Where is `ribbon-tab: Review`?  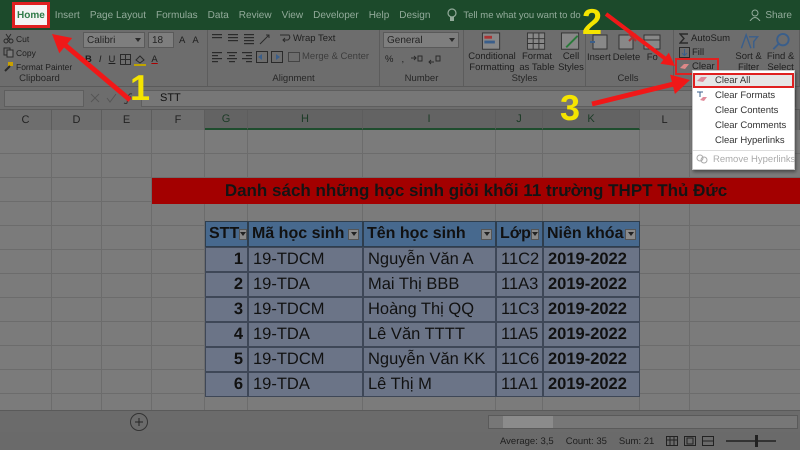 ribbon-tab: Review is located at coordinates (255, 15).